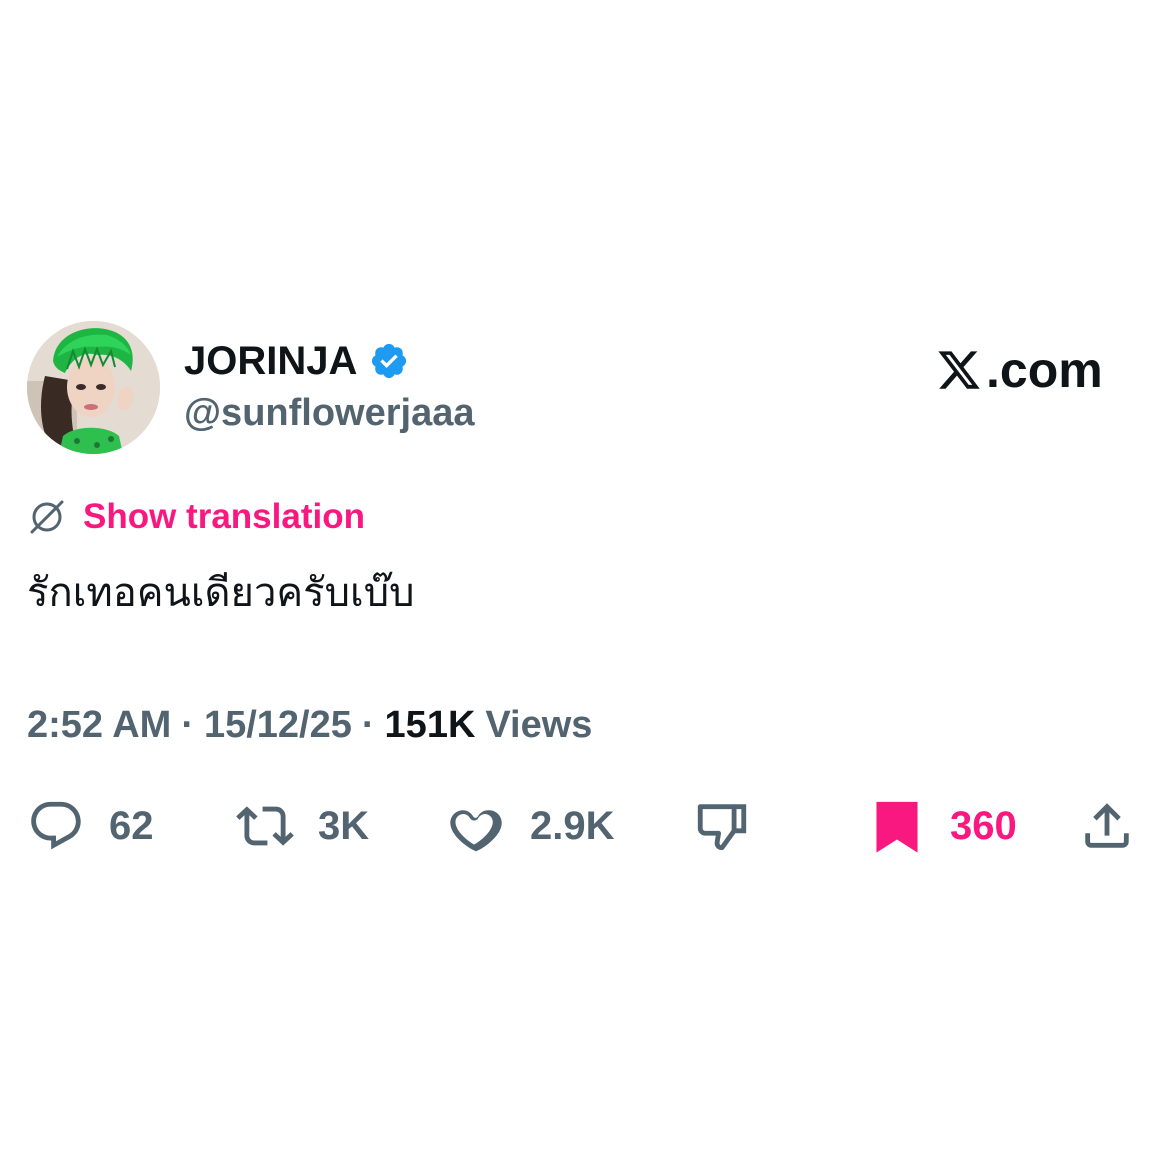  What do you see at coordinates (897, 827) in the screenshot?
I see `bookmark-icon` at bounding box center [897, 827].